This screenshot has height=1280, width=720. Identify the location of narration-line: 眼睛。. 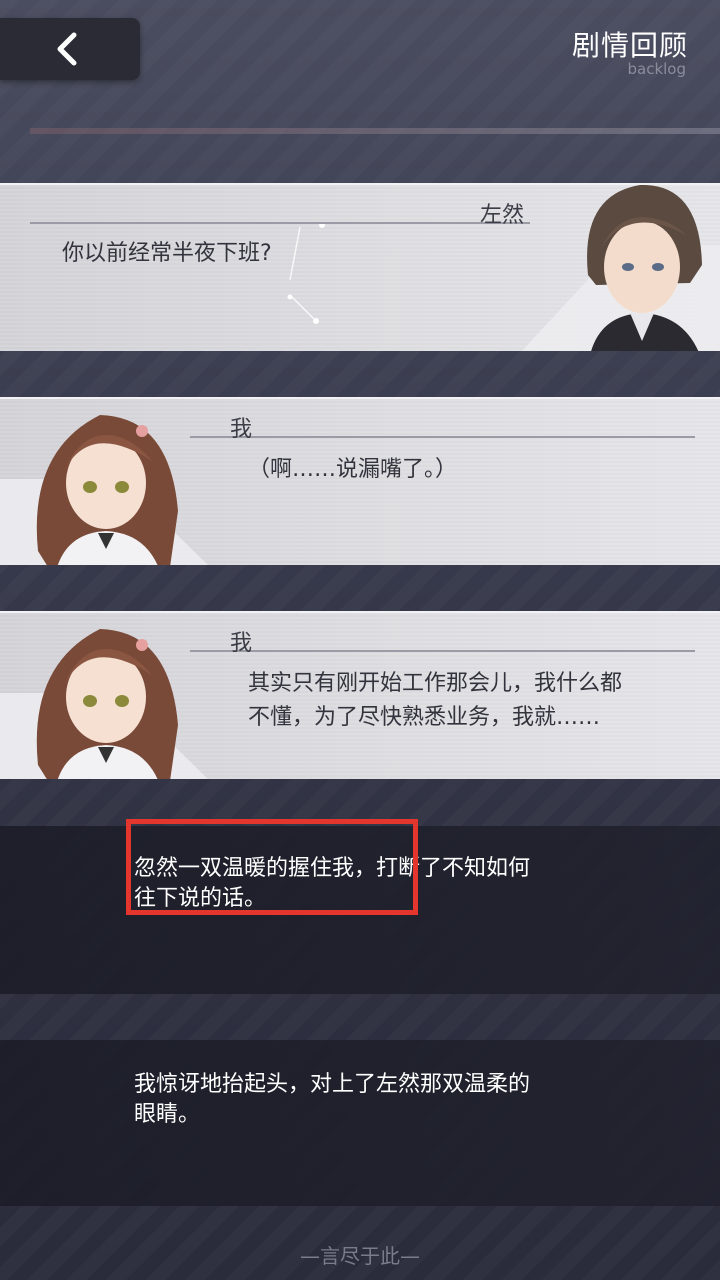
(167, 1114).